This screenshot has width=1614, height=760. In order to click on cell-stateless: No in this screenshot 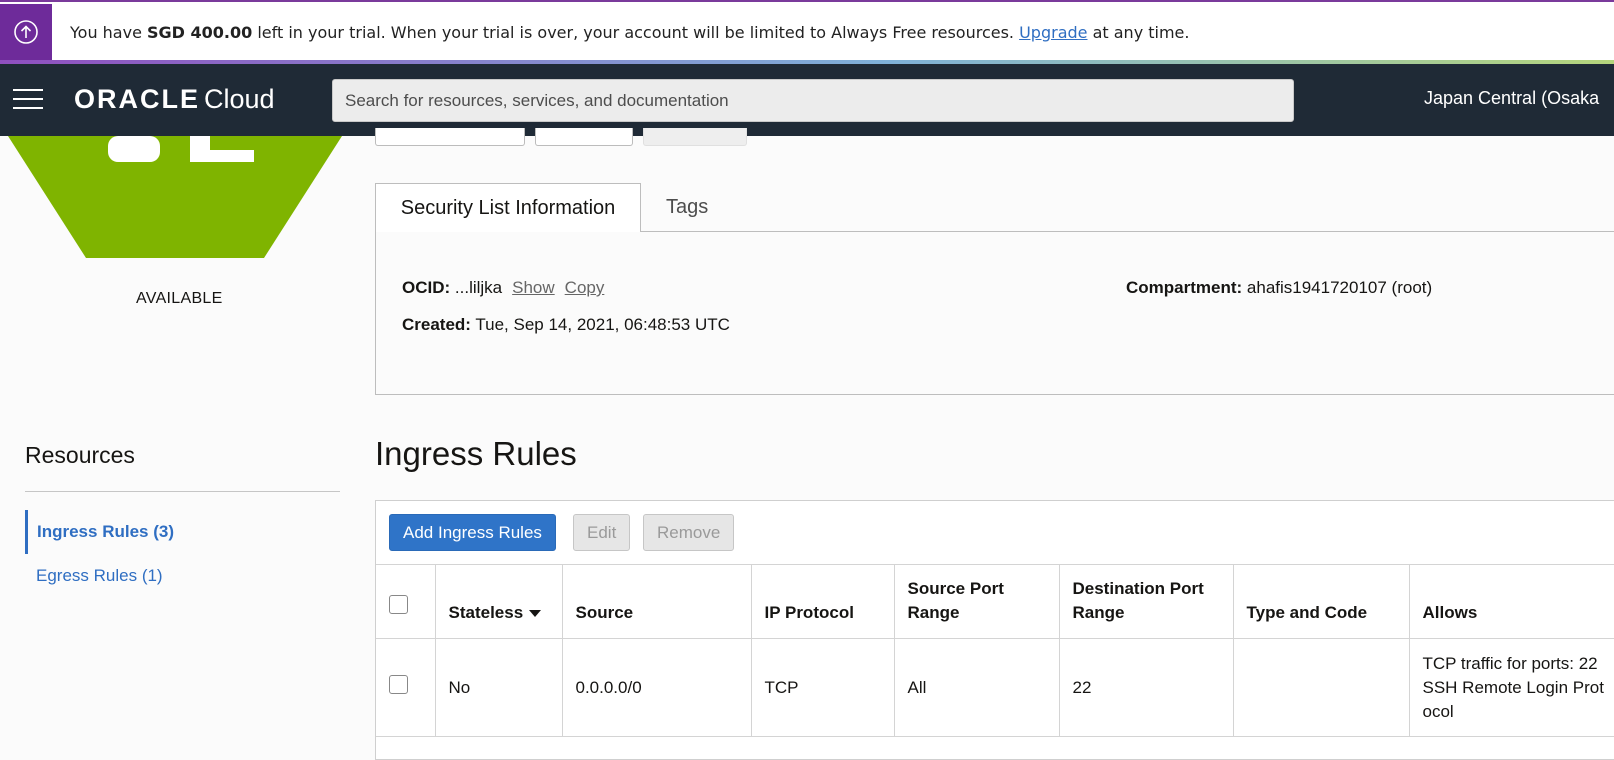, I will do `click(498, 687)`.